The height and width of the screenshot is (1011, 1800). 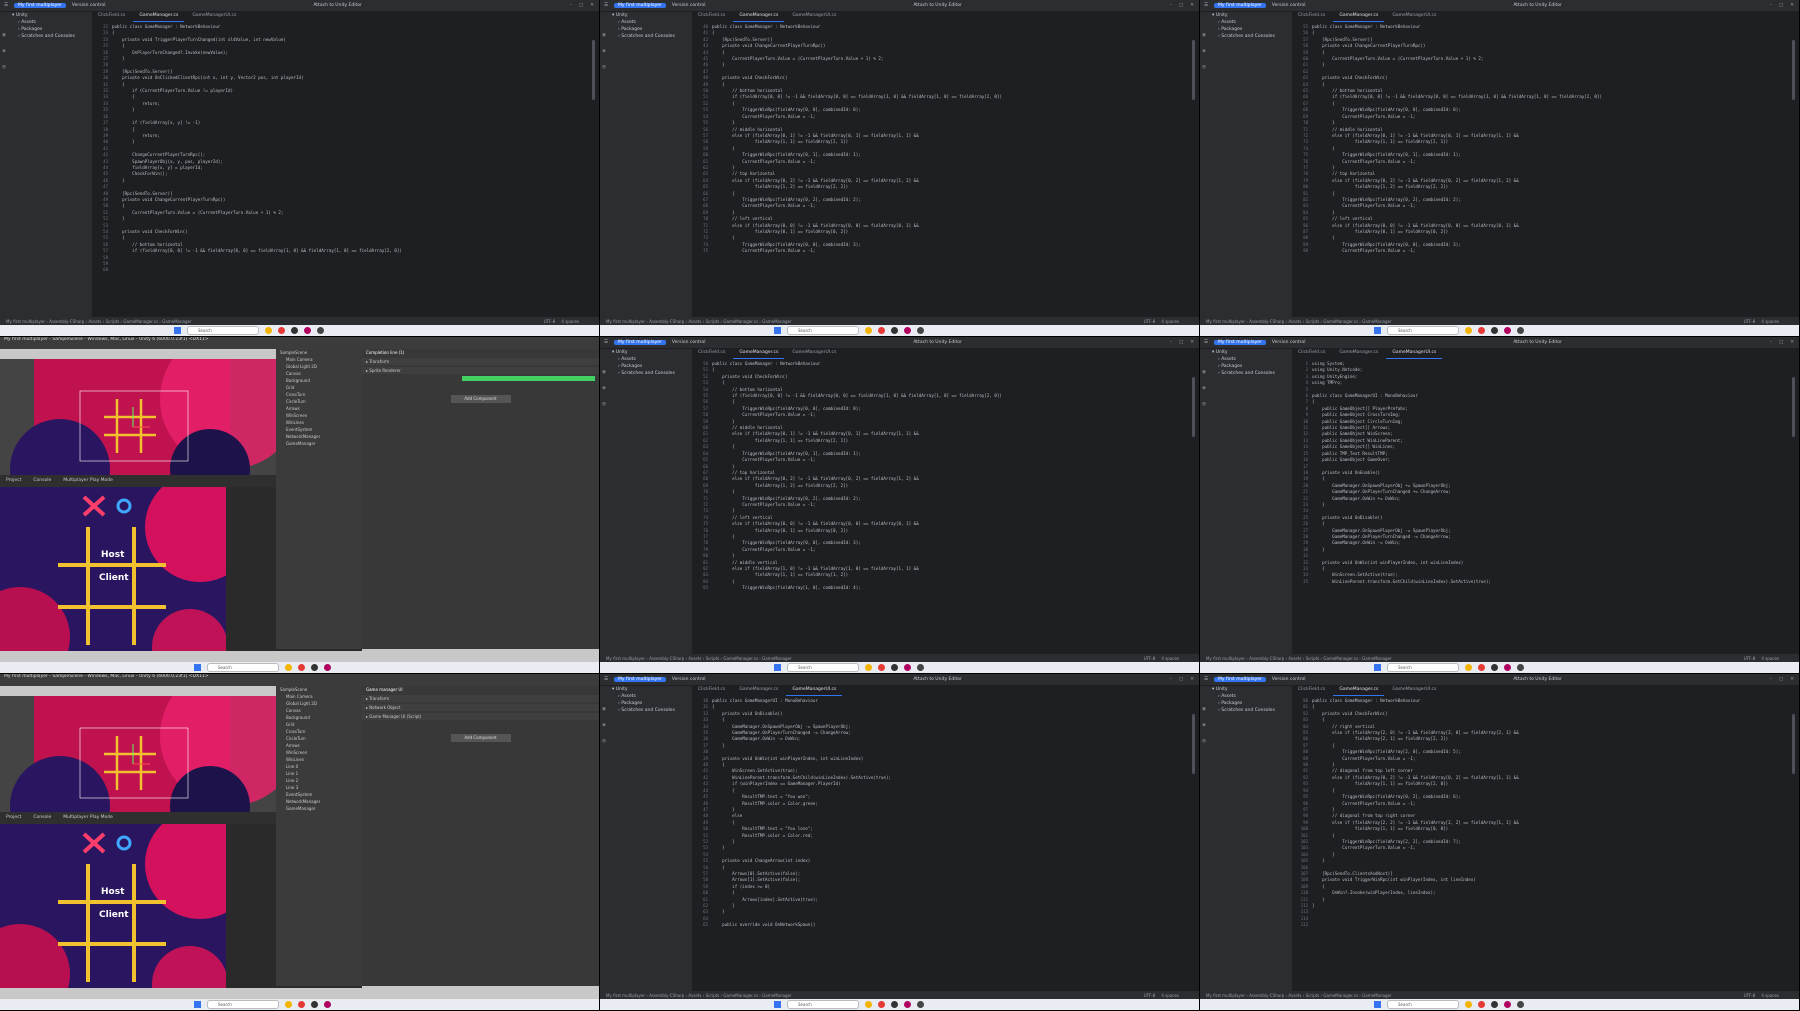 I want to click on inspector-object-name: Completion line (1), so click(x=480, y=352).